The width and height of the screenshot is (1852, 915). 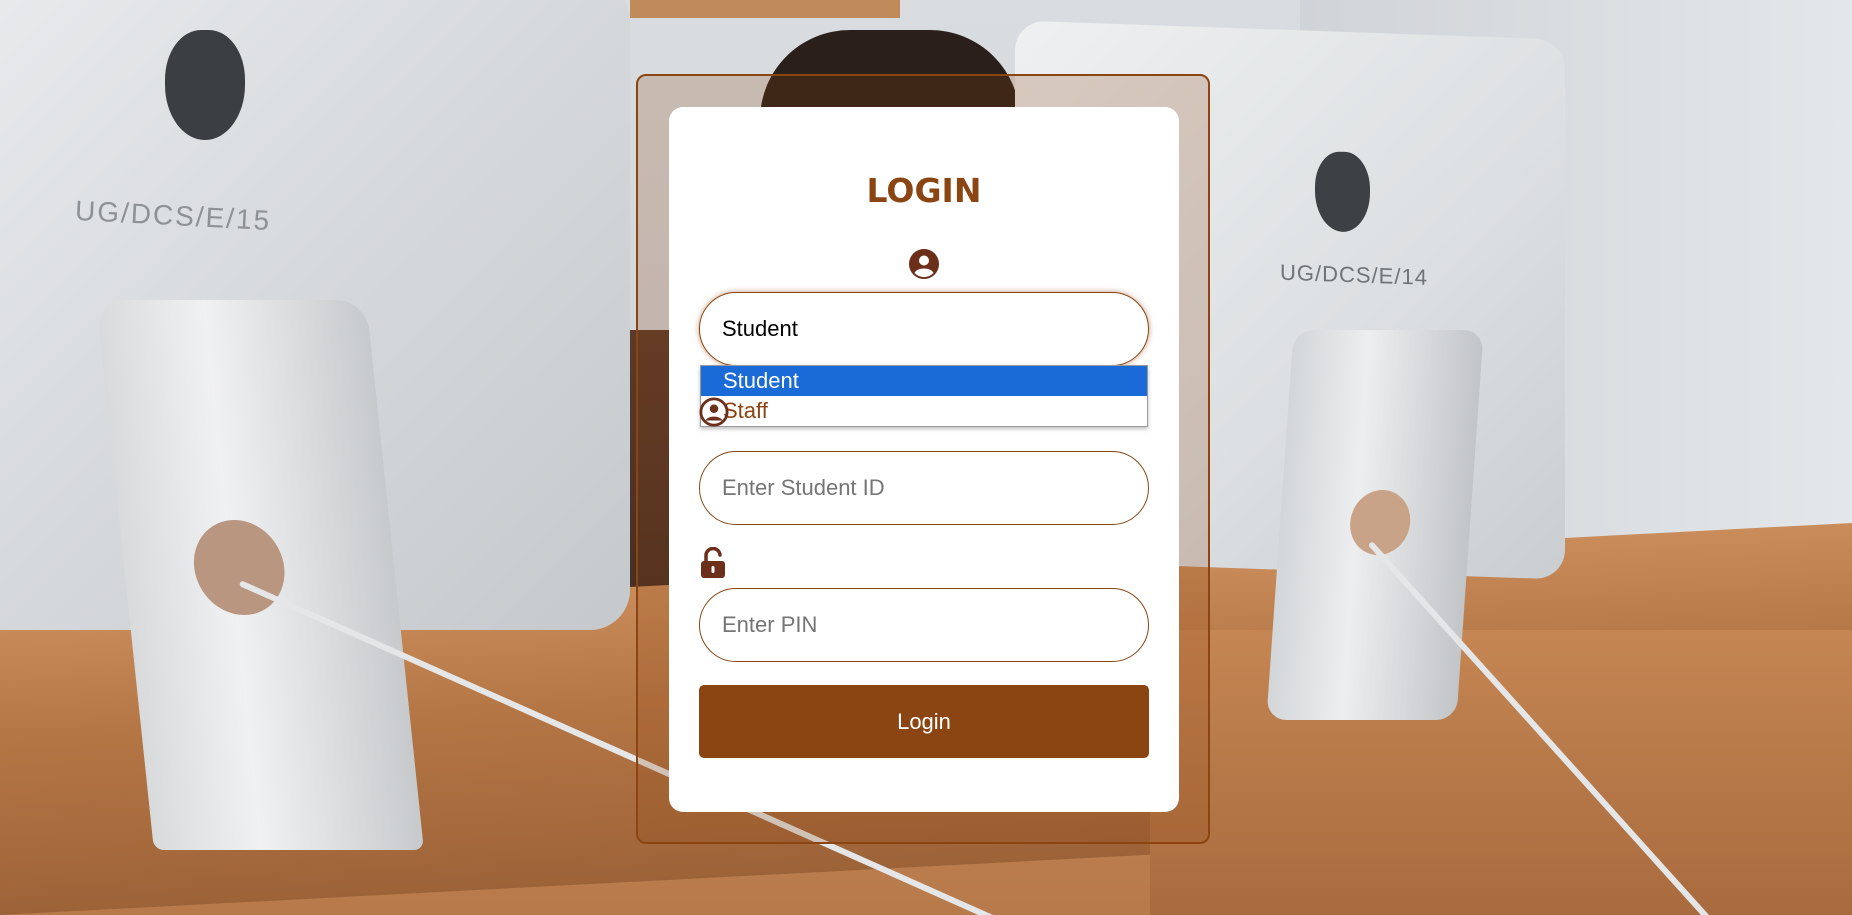 I want to click on user-type-selected-value: Student, so click(x=760, y=328).